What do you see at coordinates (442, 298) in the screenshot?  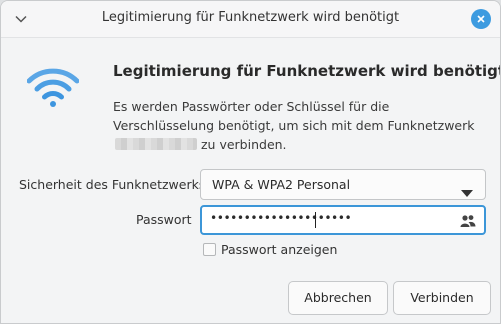 I see `connect-button: Verbinden` at bounding box center [442, 298].